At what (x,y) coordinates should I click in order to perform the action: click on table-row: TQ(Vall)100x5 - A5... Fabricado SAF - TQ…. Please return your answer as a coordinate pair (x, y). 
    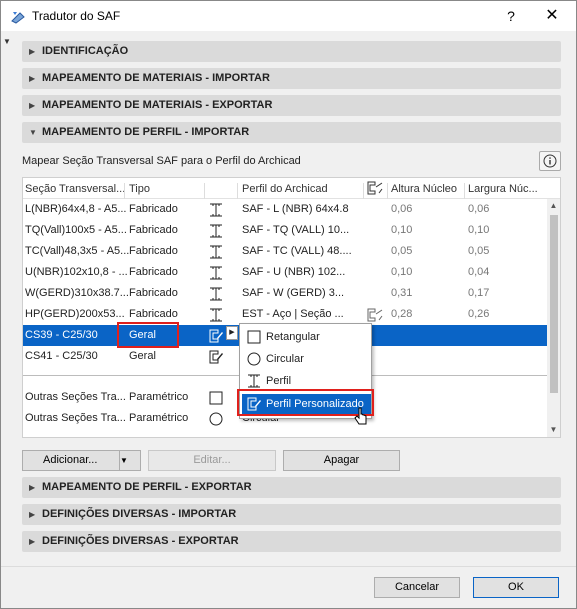
    Looking at the image, I should click on (285, 230).